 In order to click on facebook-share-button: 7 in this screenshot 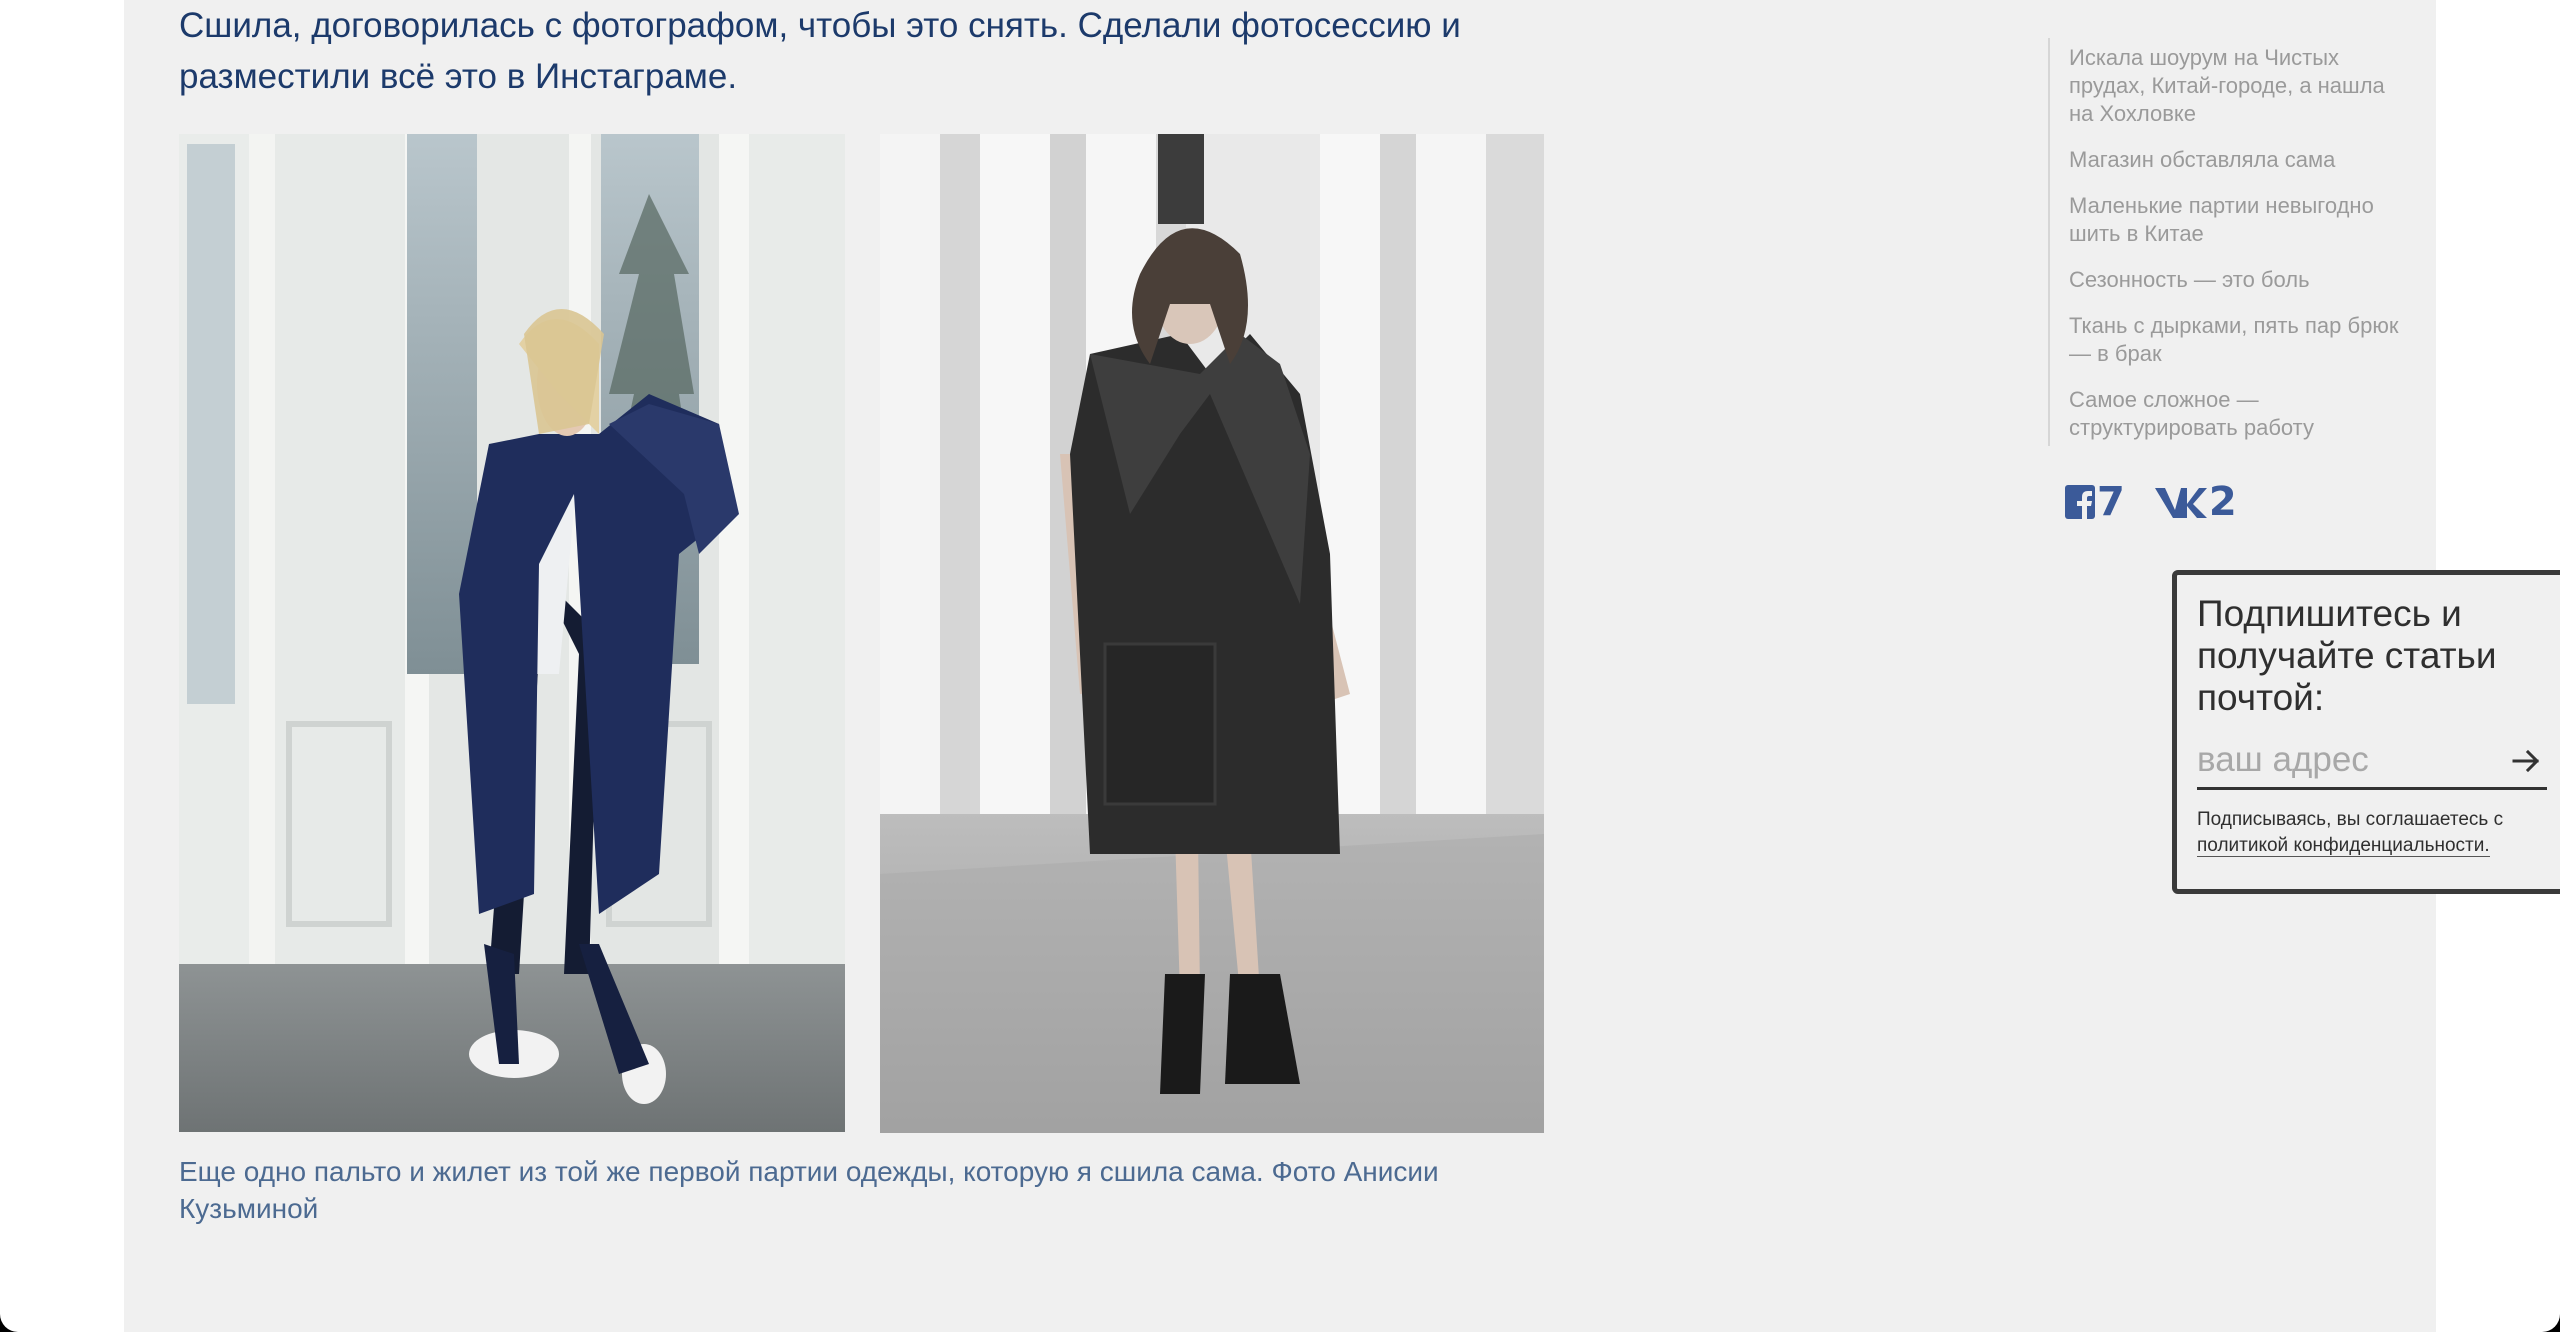, I will do `click(2095, 502)`.